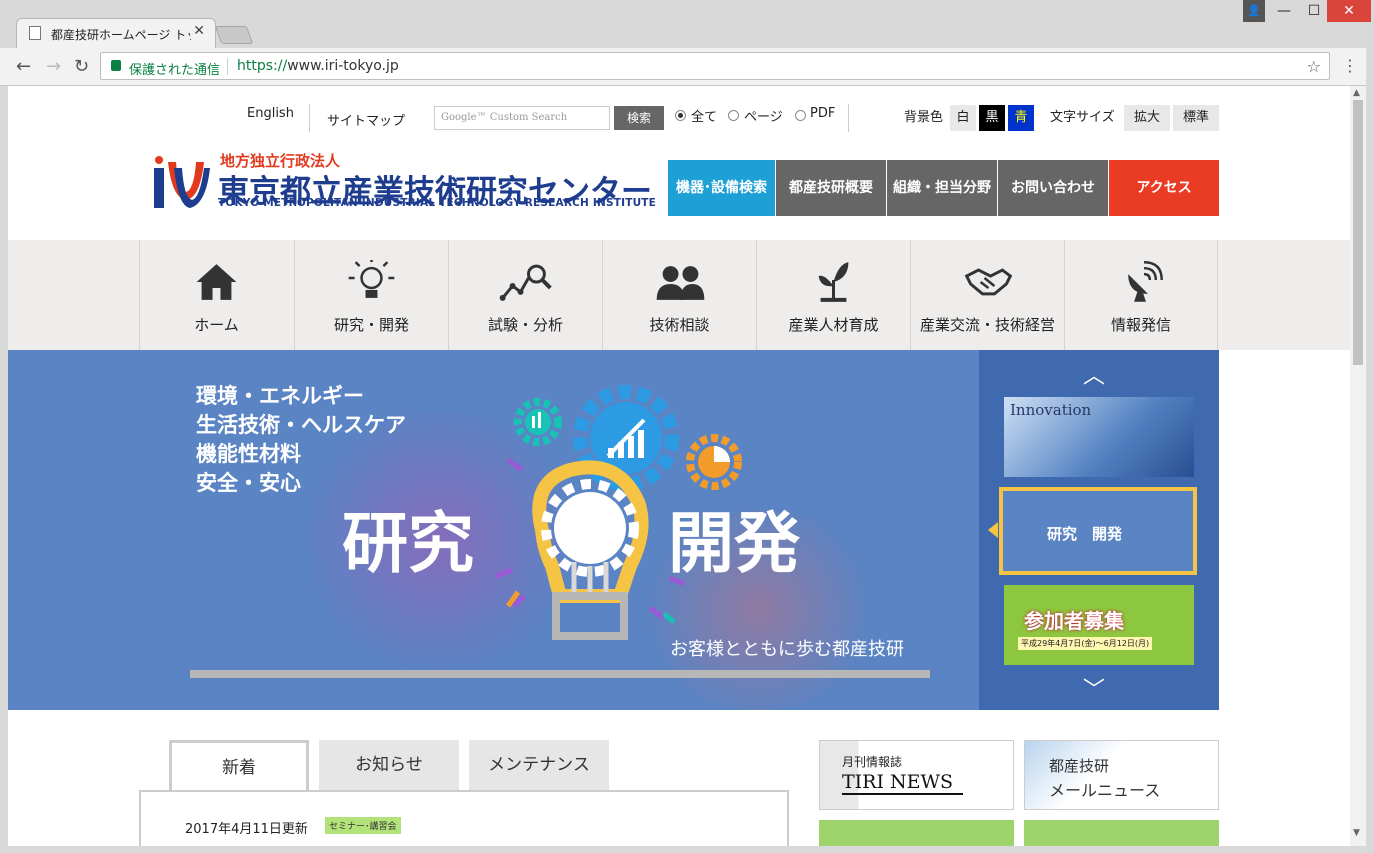 Image resolution: width=1374 pixels, height=853 pixels. I want to click on close-window-button: ✕, so click(1349, 11).